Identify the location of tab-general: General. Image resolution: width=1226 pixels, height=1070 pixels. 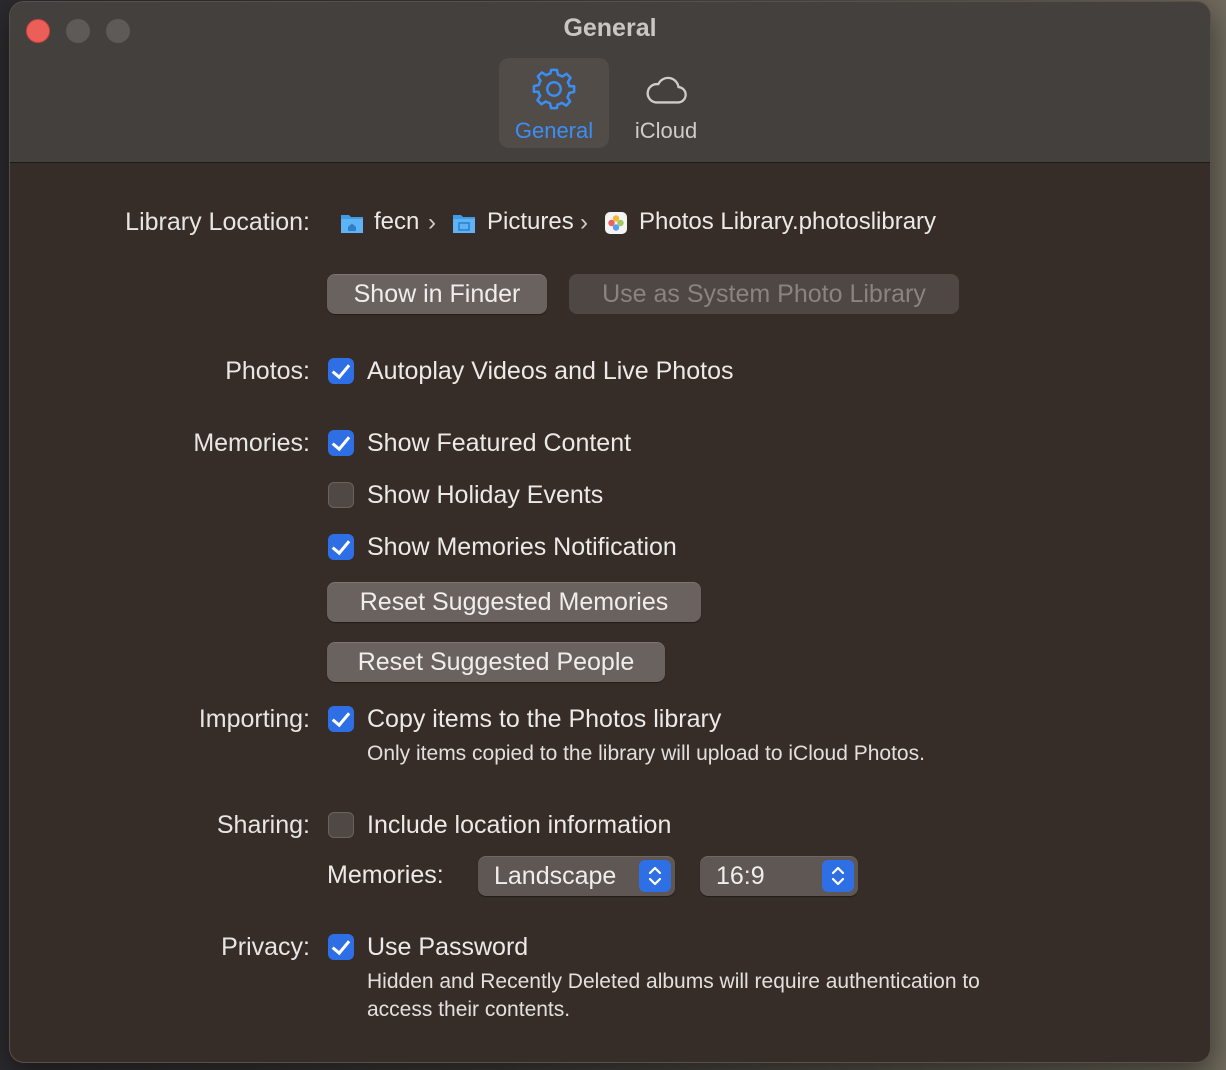
(554, 103).